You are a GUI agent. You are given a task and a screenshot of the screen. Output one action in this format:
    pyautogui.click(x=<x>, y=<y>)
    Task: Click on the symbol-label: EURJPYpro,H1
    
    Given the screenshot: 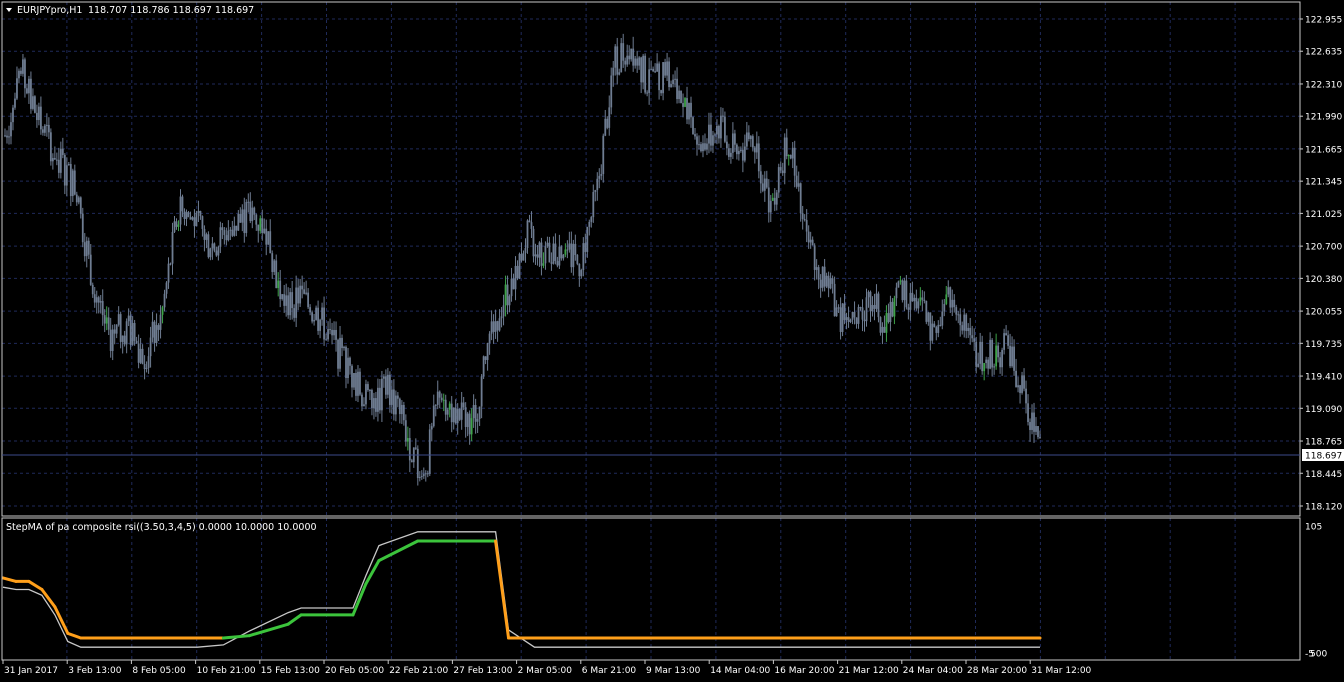 What is the action you would take?
    pyautogui.click(x=49, y=10)
    